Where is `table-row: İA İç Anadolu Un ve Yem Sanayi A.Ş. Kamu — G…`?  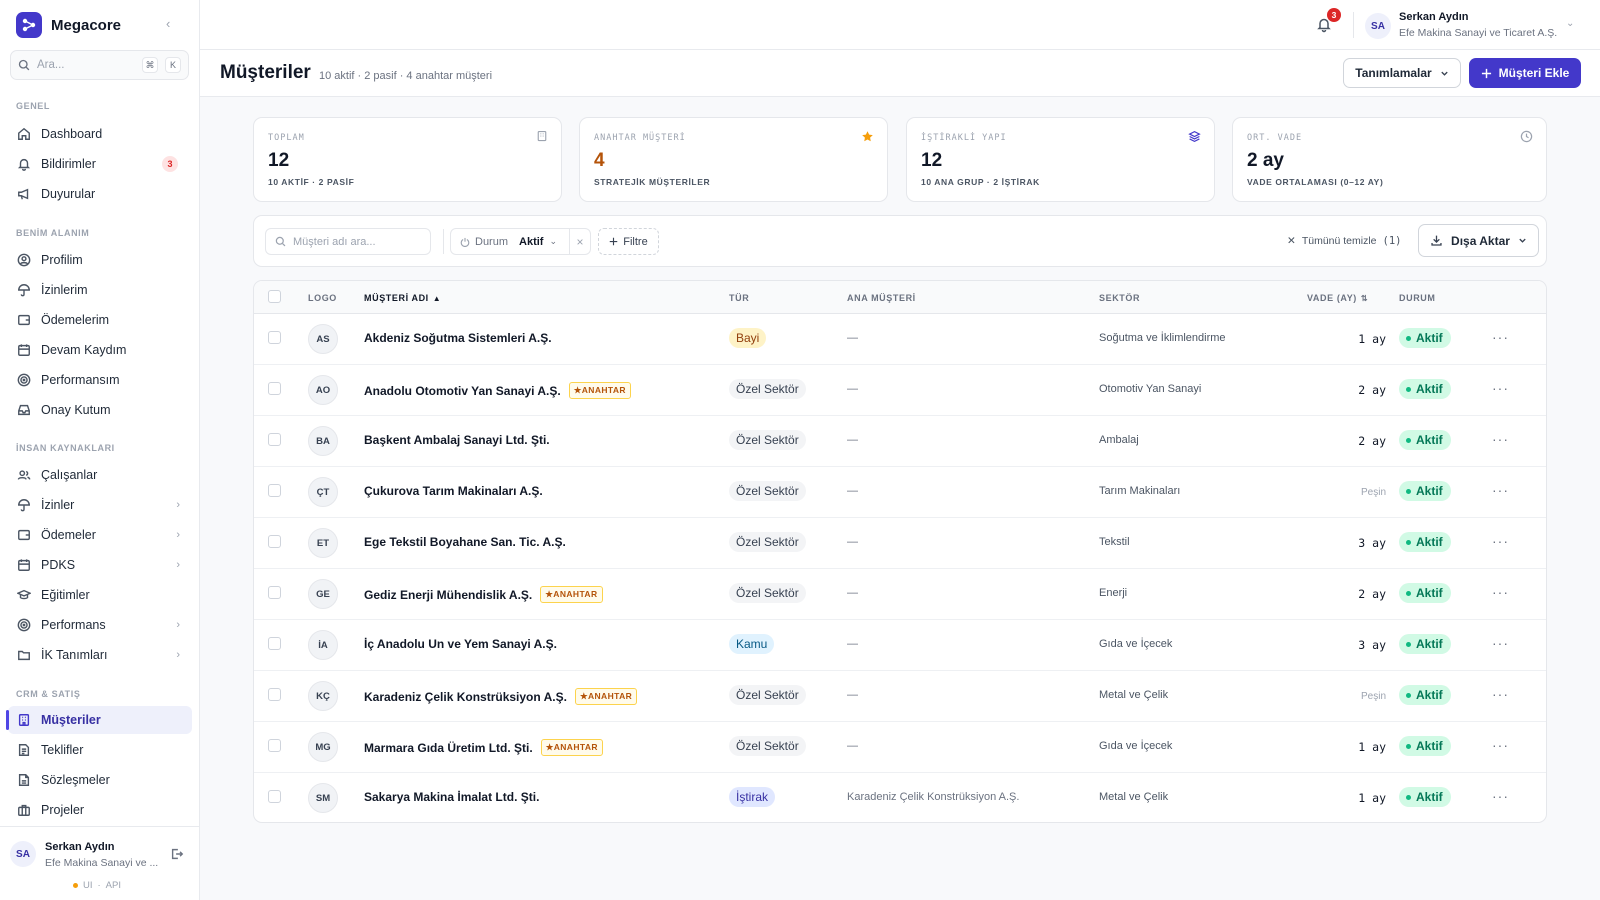
table-row: İA İç Anadolu Un ve Yem Sanayi A.Ş. Kamu — G… is located at coordinates (900, 645).